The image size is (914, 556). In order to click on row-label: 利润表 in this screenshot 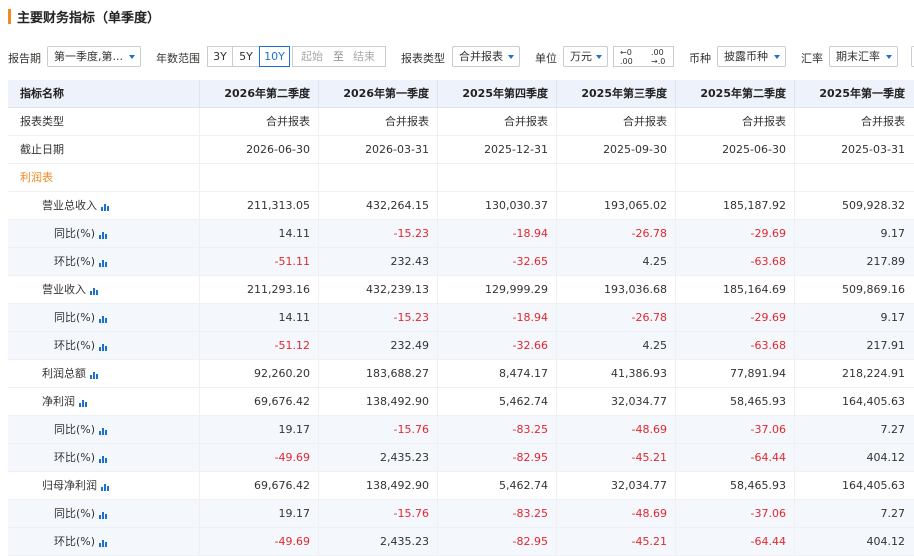, I will do `click(36, 177)`.